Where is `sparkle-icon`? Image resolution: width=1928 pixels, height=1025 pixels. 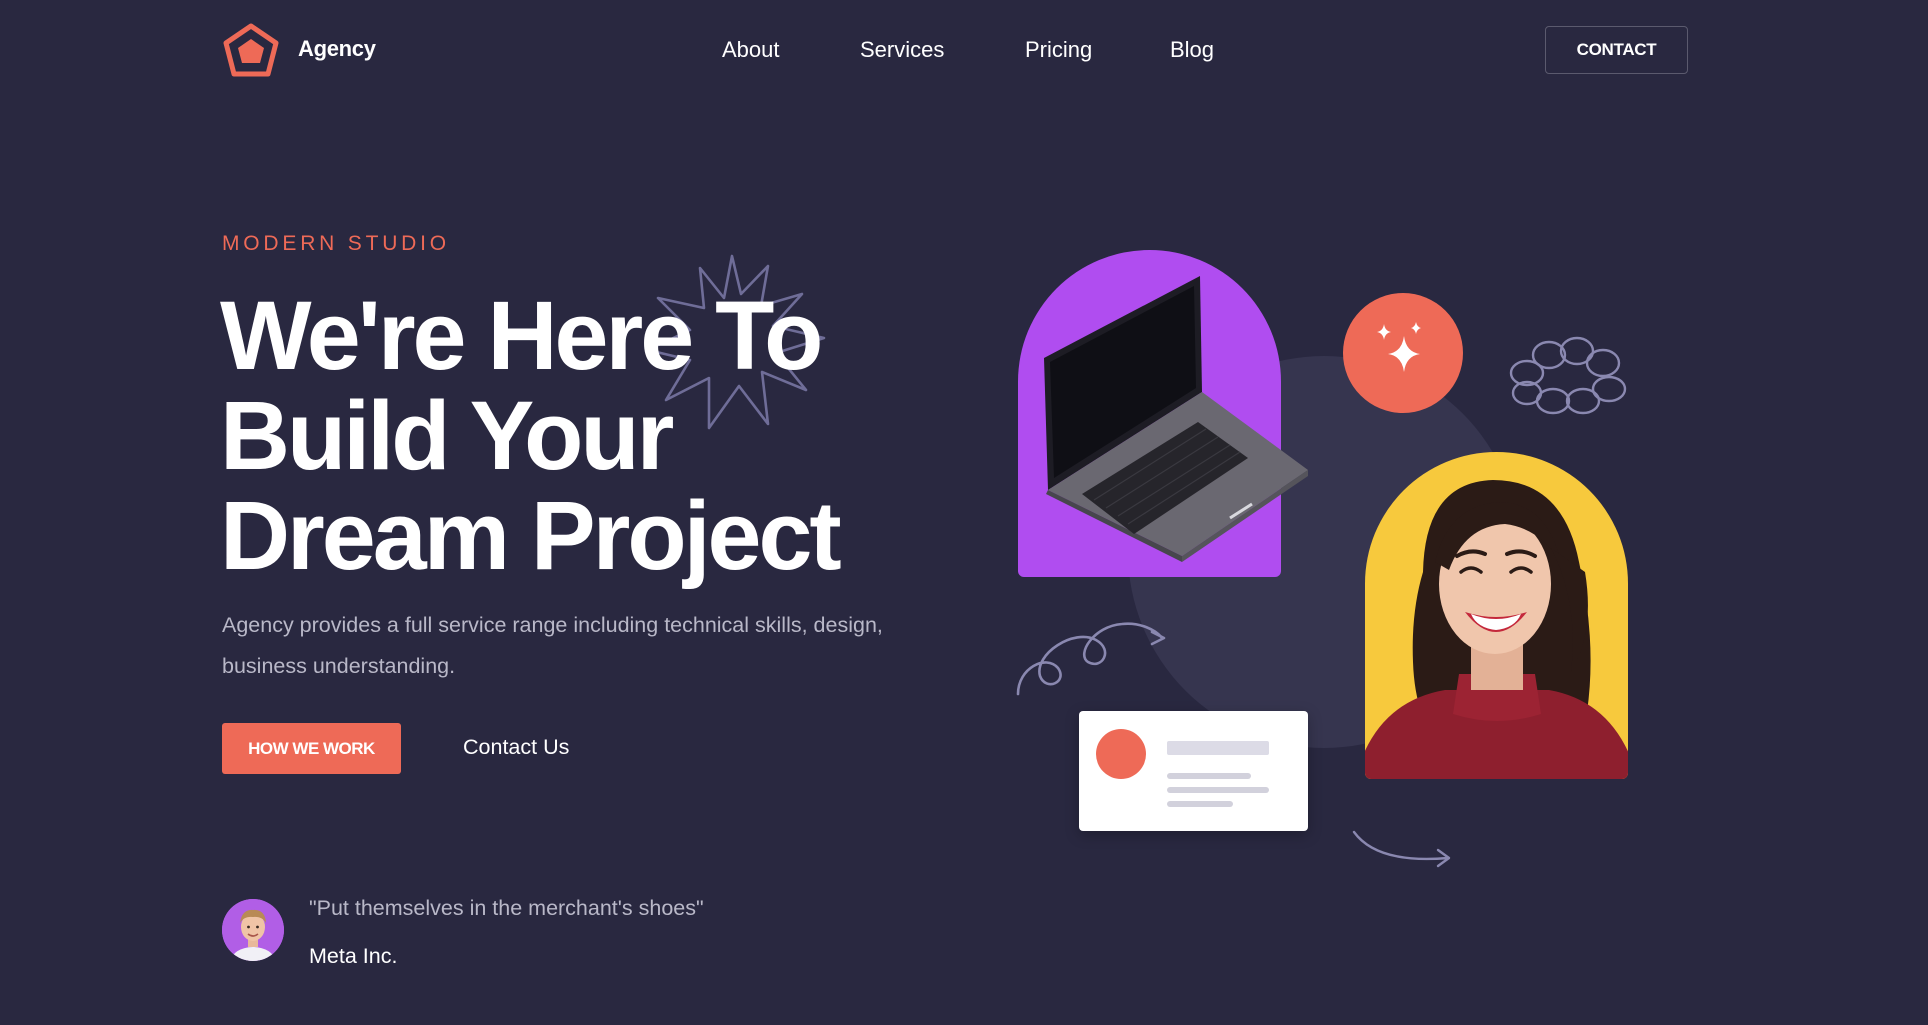
sparkle-icon is located at coordinates (1399, 347).